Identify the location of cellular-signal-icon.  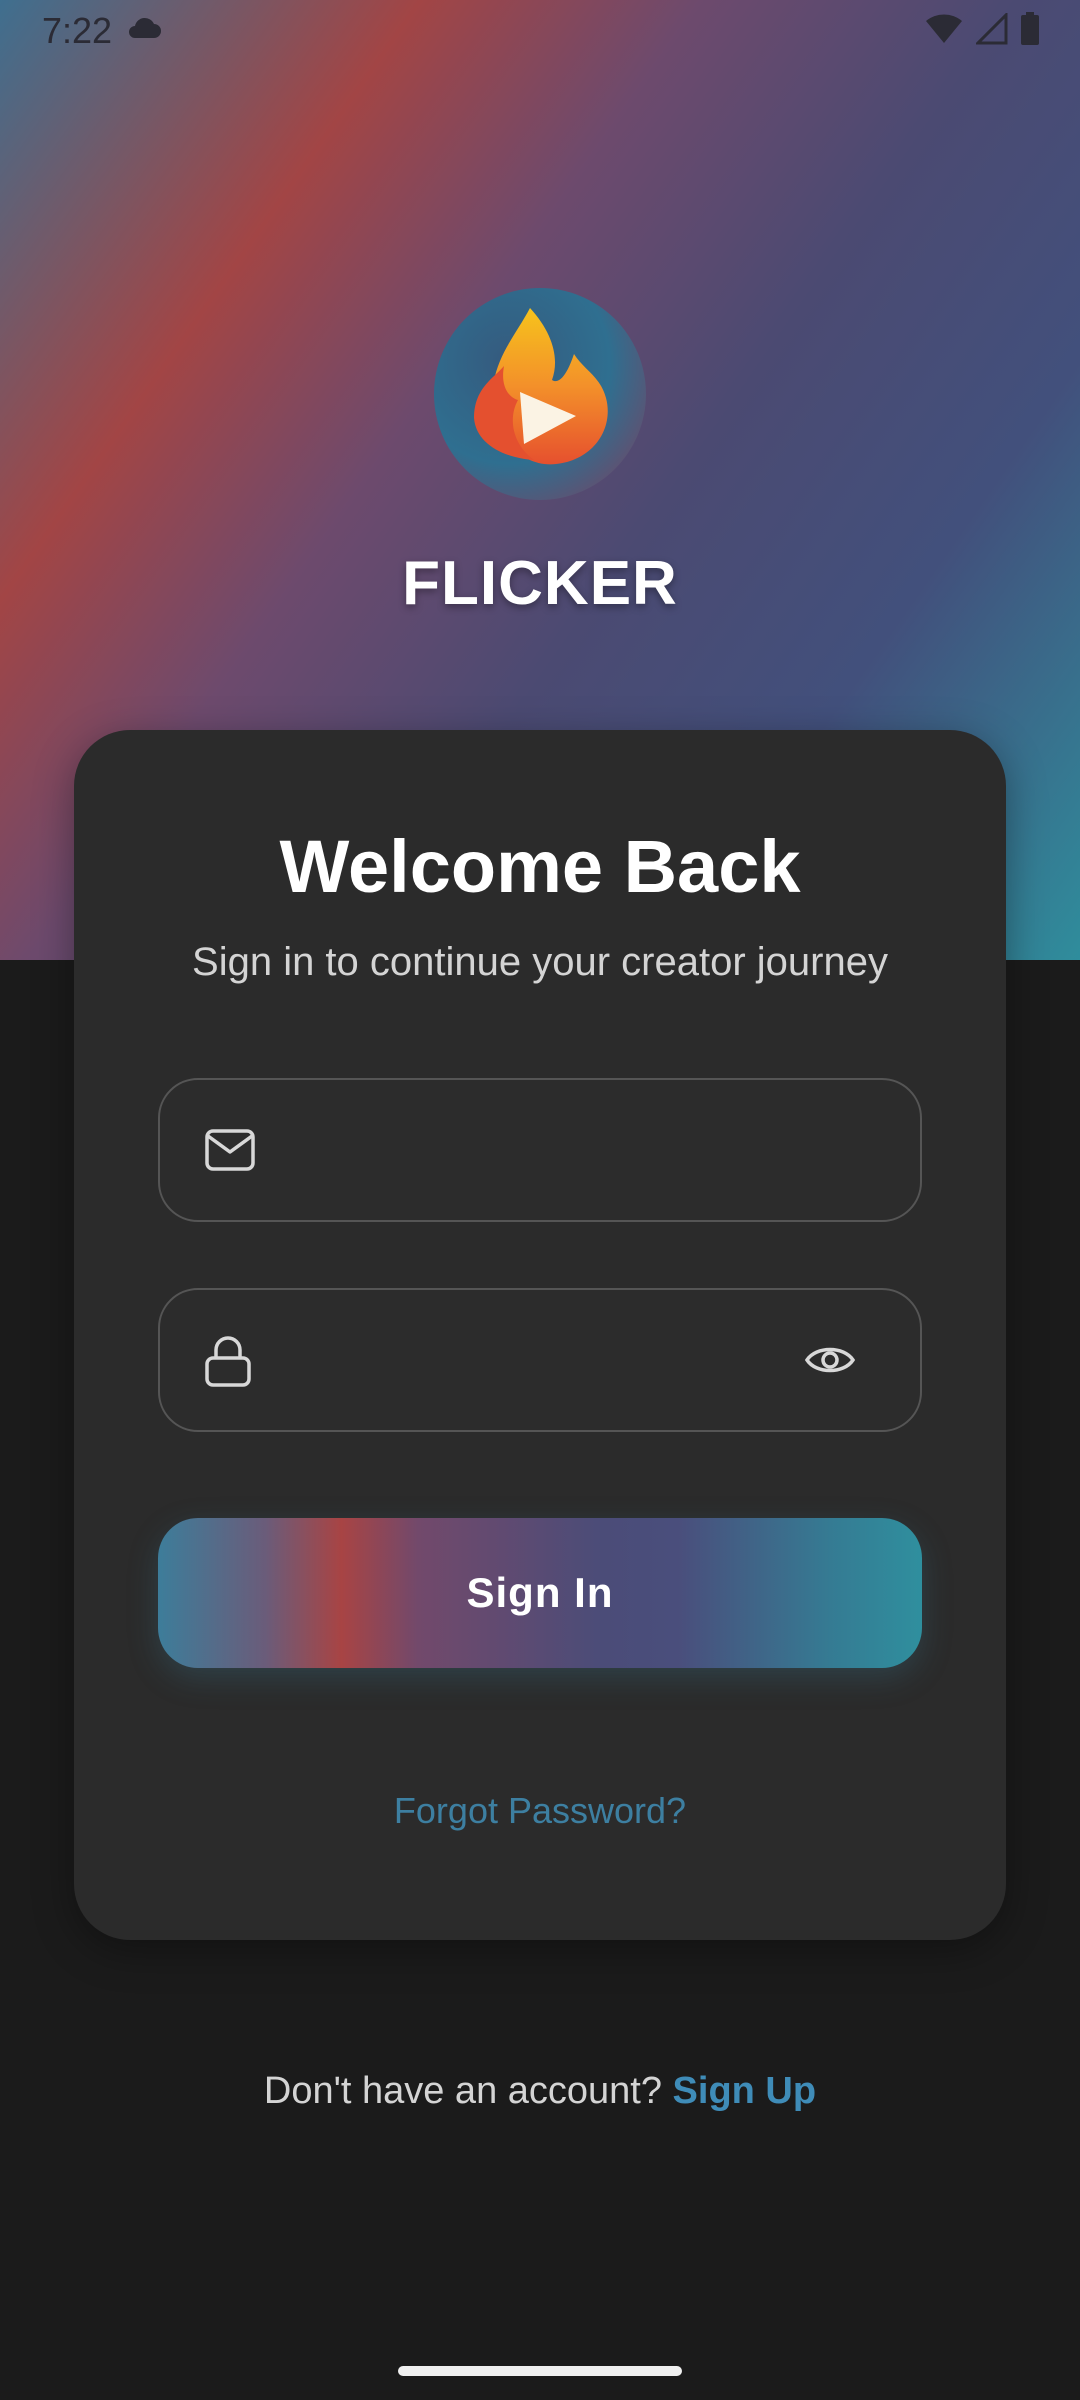
(991, 30).